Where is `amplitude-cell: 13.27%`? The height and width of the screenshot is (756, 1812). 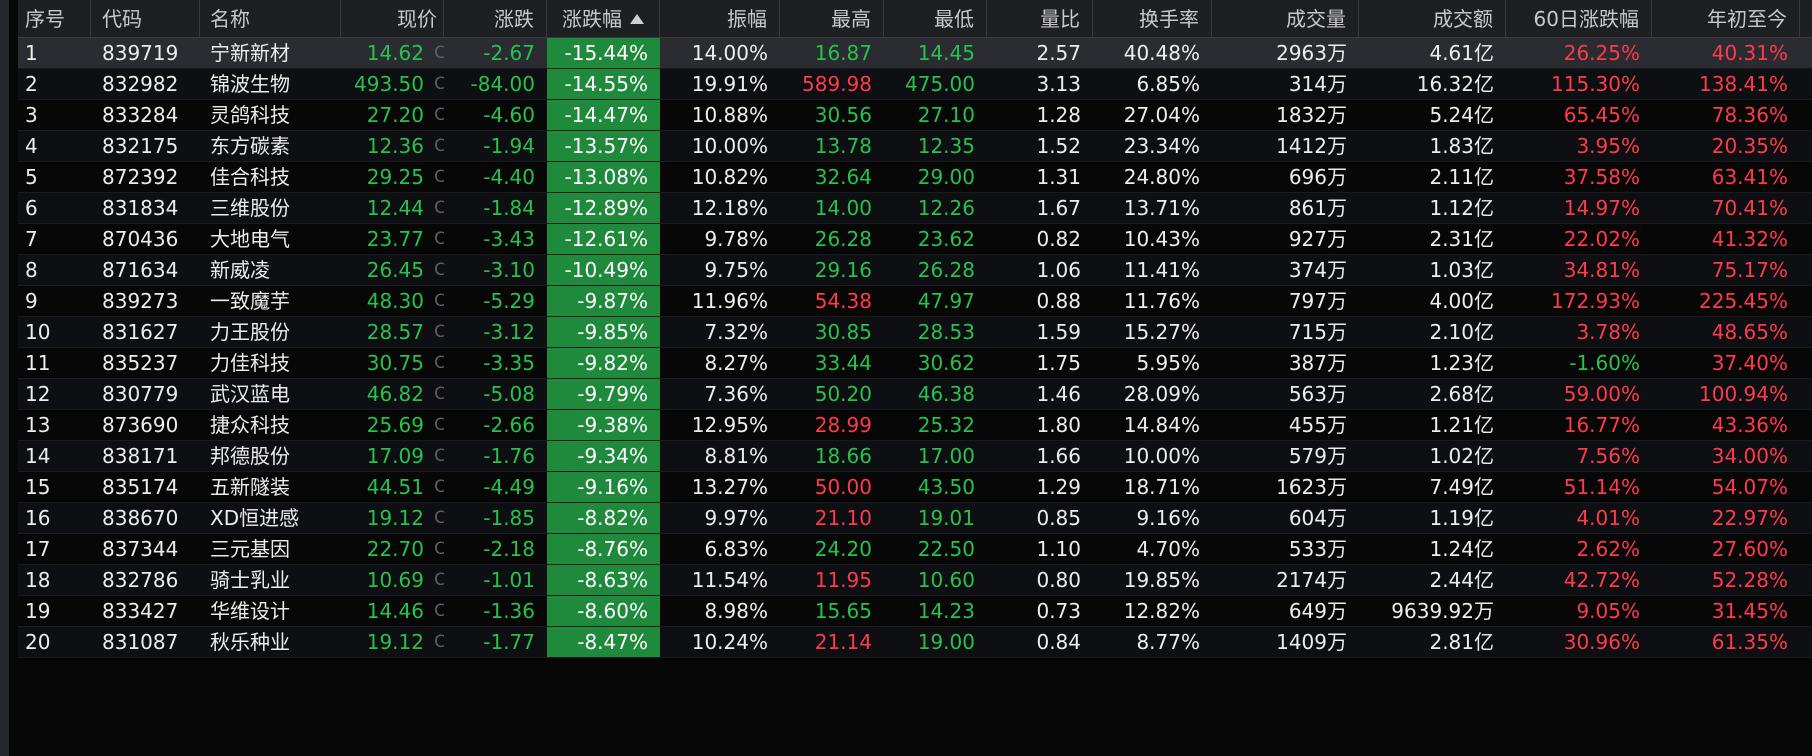
amplitude-cell: 13.27% is located at coordinates (729, 487).